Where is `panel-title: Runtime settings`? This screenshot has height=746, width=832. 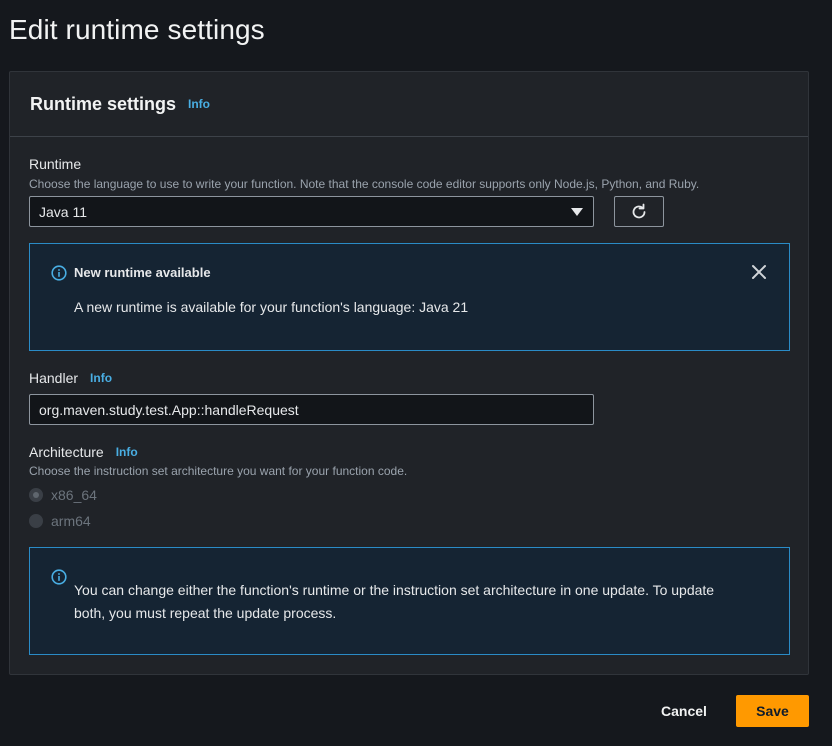 panel-title: Runtime settings is located at coordinates (103, 103).